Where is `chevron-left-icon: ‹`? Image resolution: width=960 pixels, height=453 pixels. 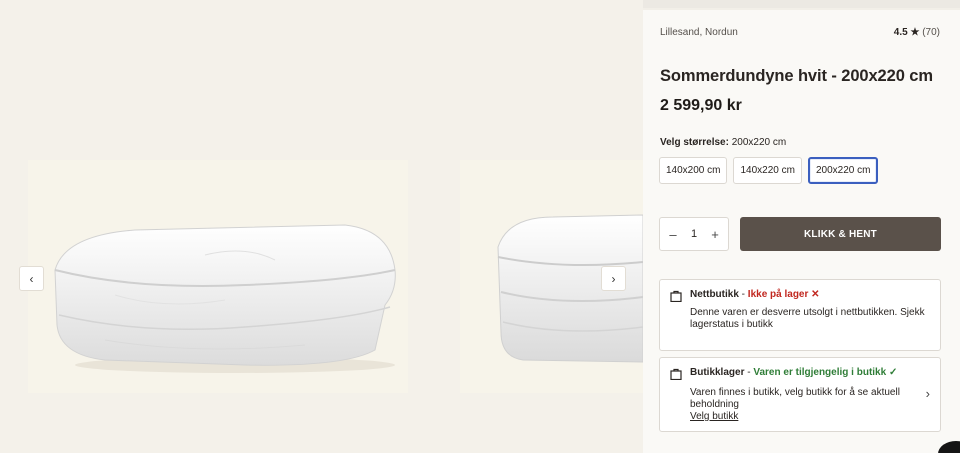
chevron-left-icon: ‹ is located at coordinates (31, 278).